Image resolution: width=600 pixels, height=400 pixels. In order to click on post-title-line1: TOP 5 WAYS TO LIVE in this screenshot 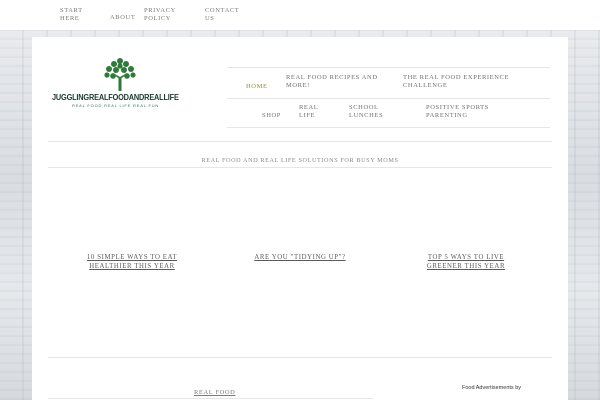, I will do `click(466, 257)`.